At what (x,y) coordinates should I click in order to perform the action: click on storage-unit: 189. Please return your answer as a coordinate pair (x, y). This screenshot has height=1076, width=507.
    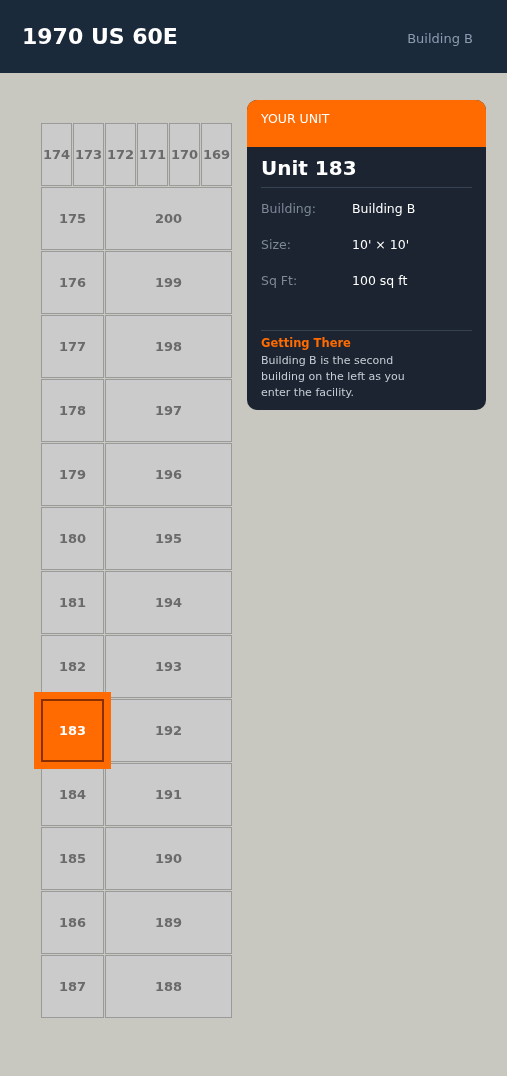
    Looking at the image, I should click on (168, 922).